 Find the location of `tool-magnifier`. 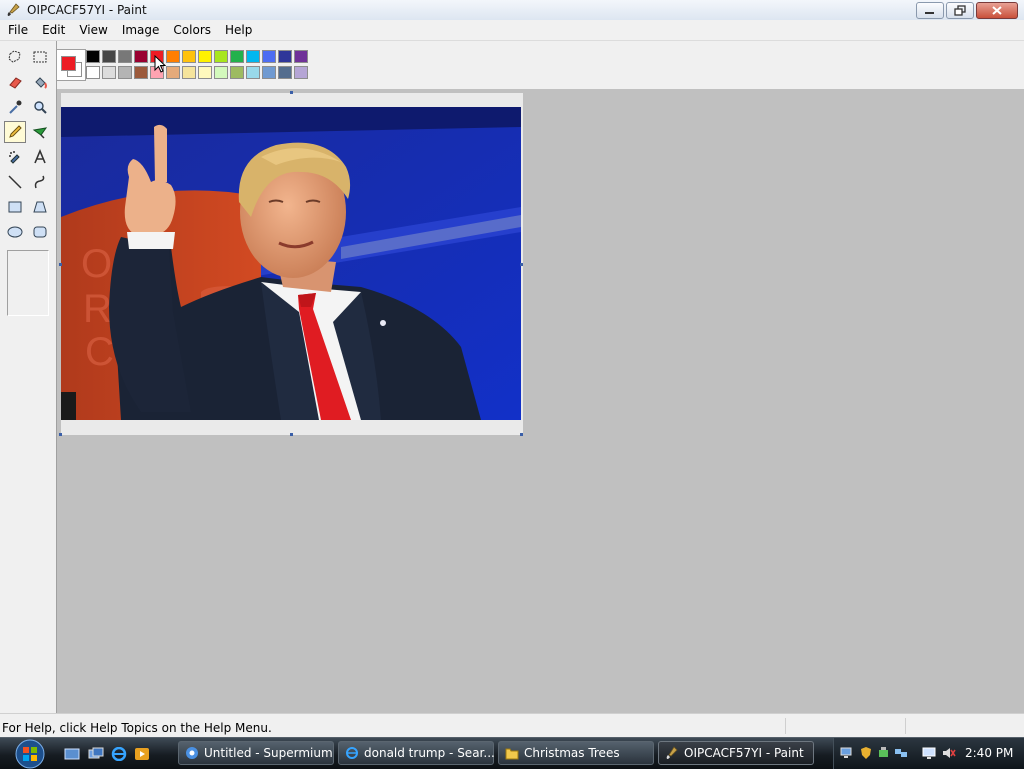

tool-magnifier is located at coordinates (40, 107).